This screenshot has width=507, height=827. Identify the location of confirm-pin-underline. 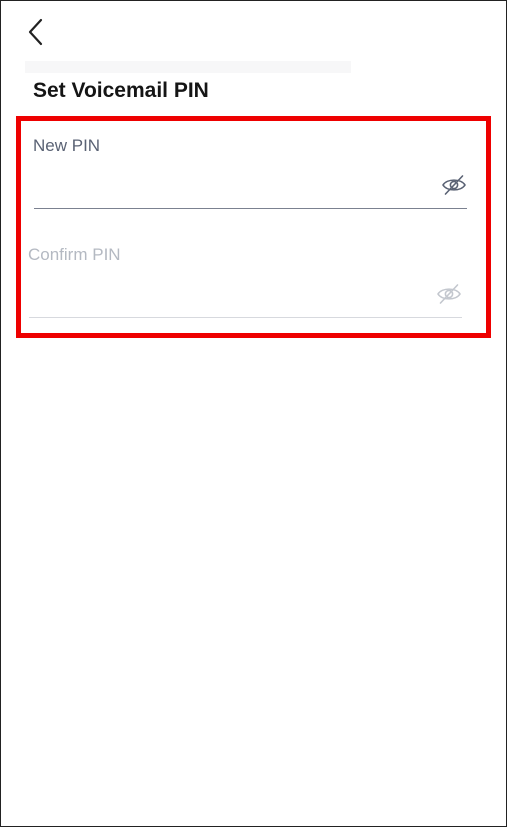
(245, 317).